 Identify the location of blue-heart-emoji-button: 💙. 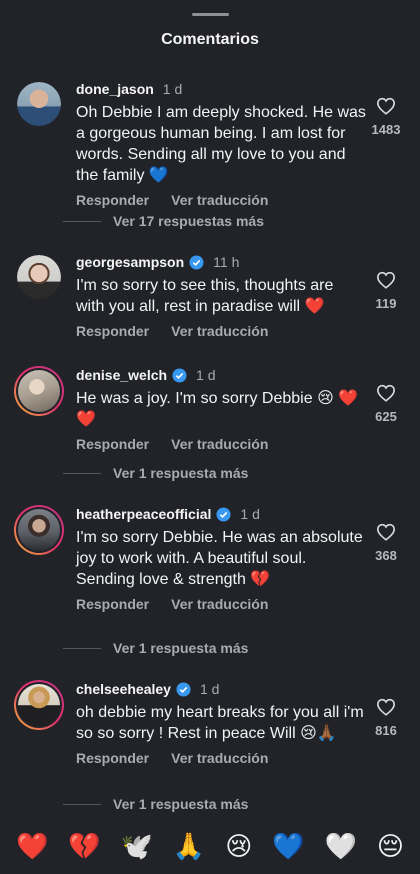
(288, 847).